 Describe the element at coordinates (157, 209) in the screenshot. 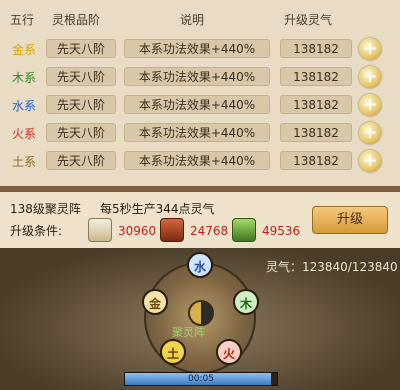

I see `array-production-text: 每5秒生产344点灵气` at that location.